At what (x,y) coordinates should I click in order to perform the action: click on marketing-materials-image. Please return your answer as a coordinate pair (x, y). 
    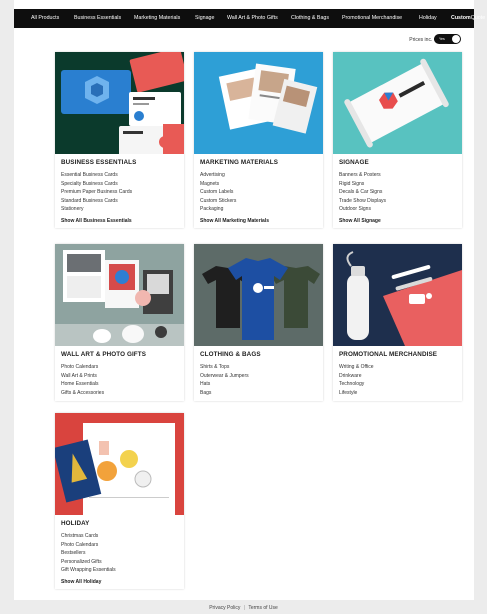
    Looking at the image, I should click on (258, 103).